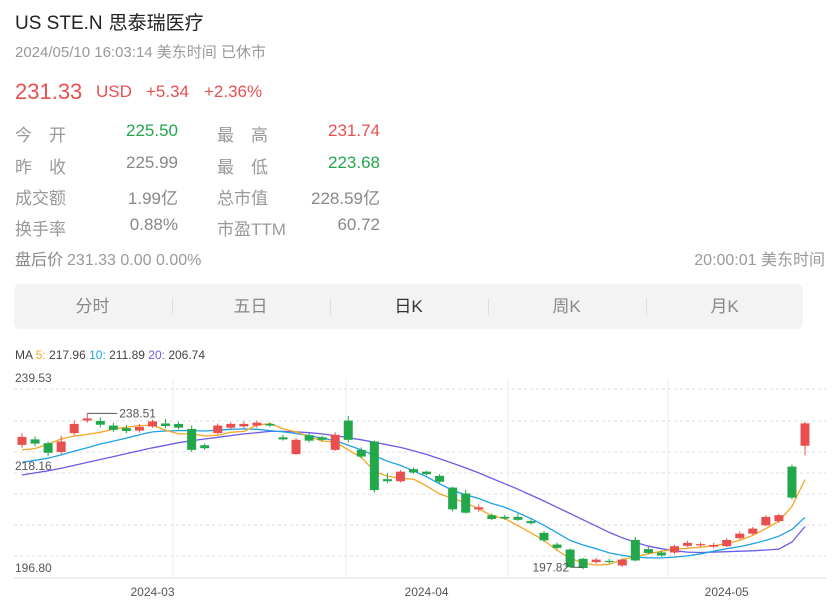 Image resolution: width=835 pixels, height=609 pixels. Describe the element at coordinates (727, 592) in the screenshot. I see `x-tick-label: 2024-05` at that location.